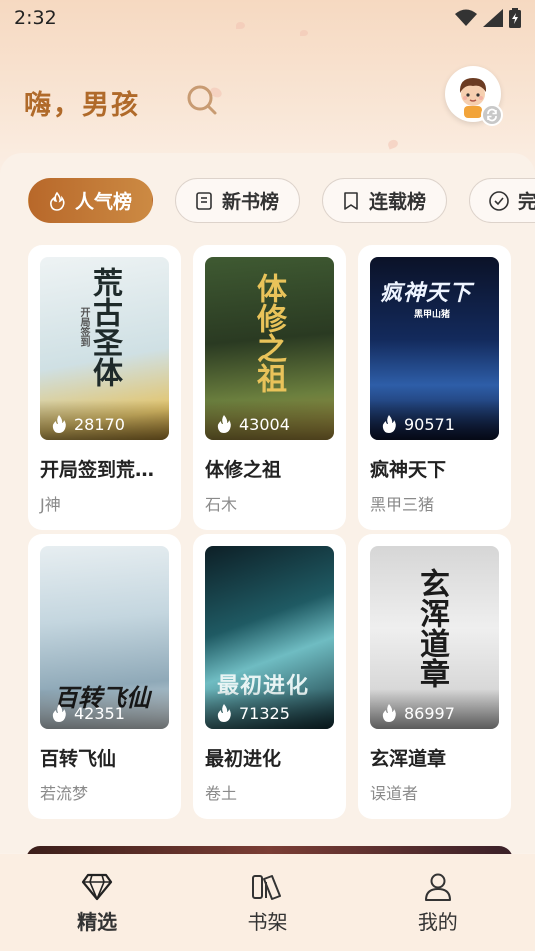 The image size is (535, 951). I want to click on heat-value: 28170, so click(99, 424).